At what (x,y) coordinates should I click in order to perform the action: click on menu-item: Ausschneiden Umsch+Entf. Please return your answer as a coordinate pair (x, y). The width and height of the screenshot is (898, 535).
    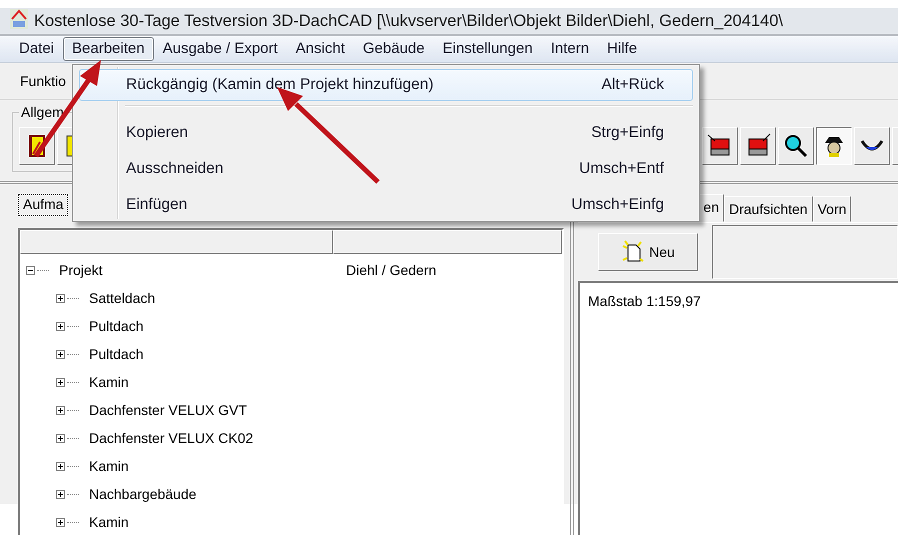
    Looking at the image, I should click on (386, 169).